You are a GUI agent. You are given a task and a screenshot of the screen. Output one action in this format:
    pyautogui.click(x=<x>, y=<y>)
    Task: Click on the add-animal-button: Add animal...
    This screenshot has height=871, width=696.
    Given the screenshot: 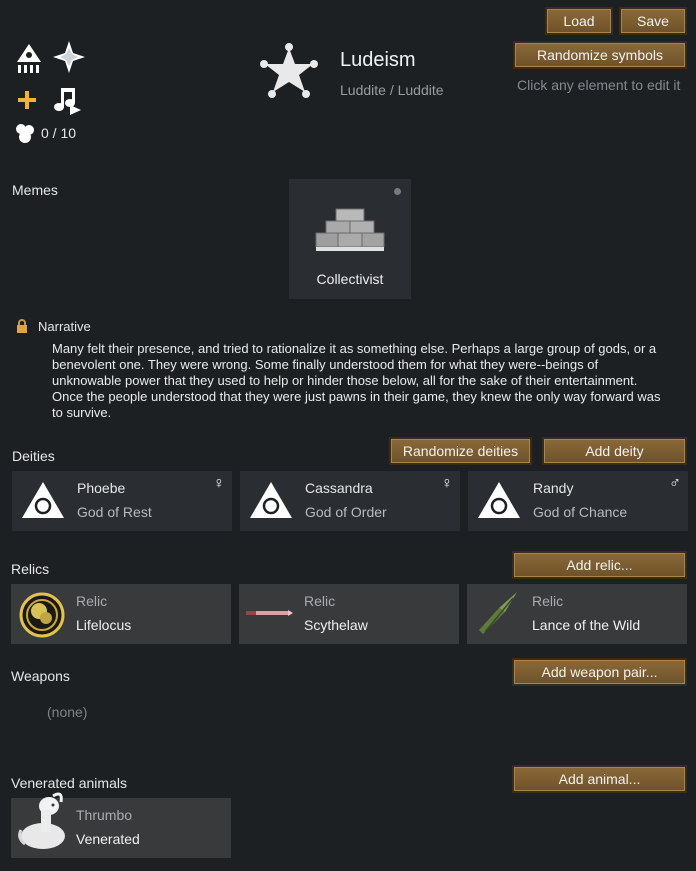 What is the action you would take?
    pyautogui.click(x=599, y=779)
    